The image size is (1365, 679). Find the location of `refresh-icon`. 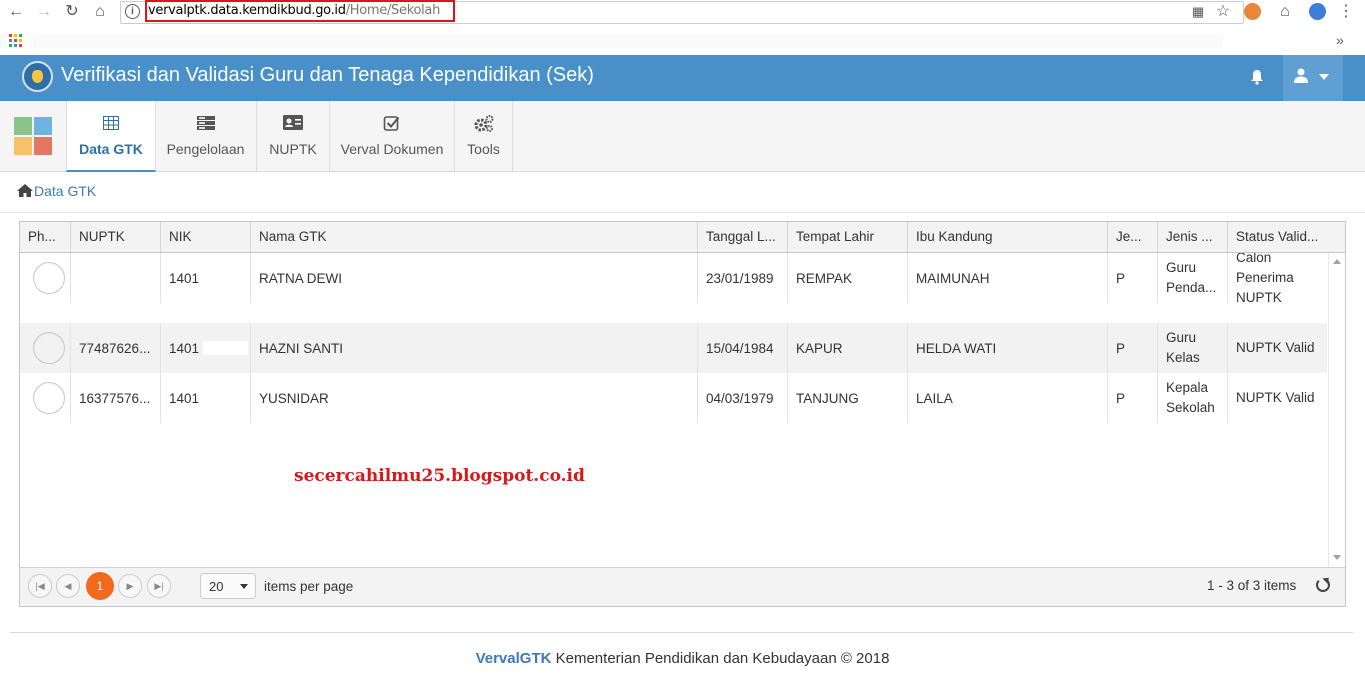

refresh-icon is located at coordinates (1323, 585).